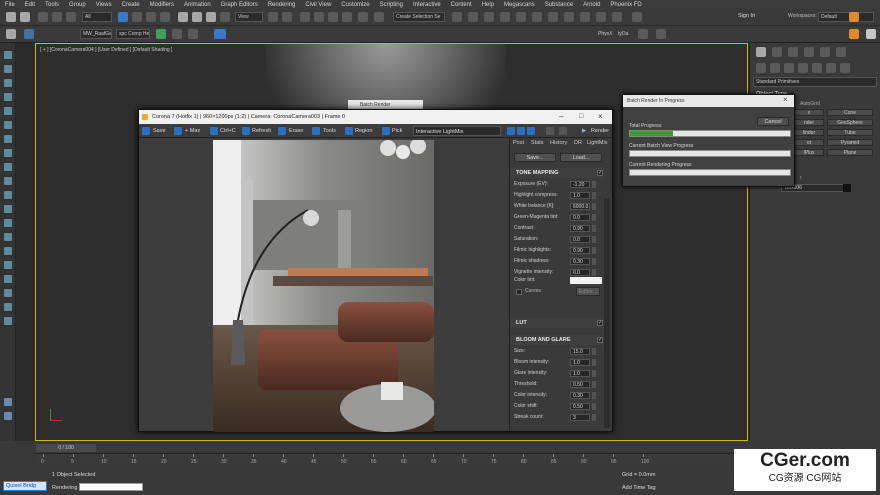 Image resolution: width=880 pixels, height=495 pixels. I want to click on tab-history: History, so click(558, 143).